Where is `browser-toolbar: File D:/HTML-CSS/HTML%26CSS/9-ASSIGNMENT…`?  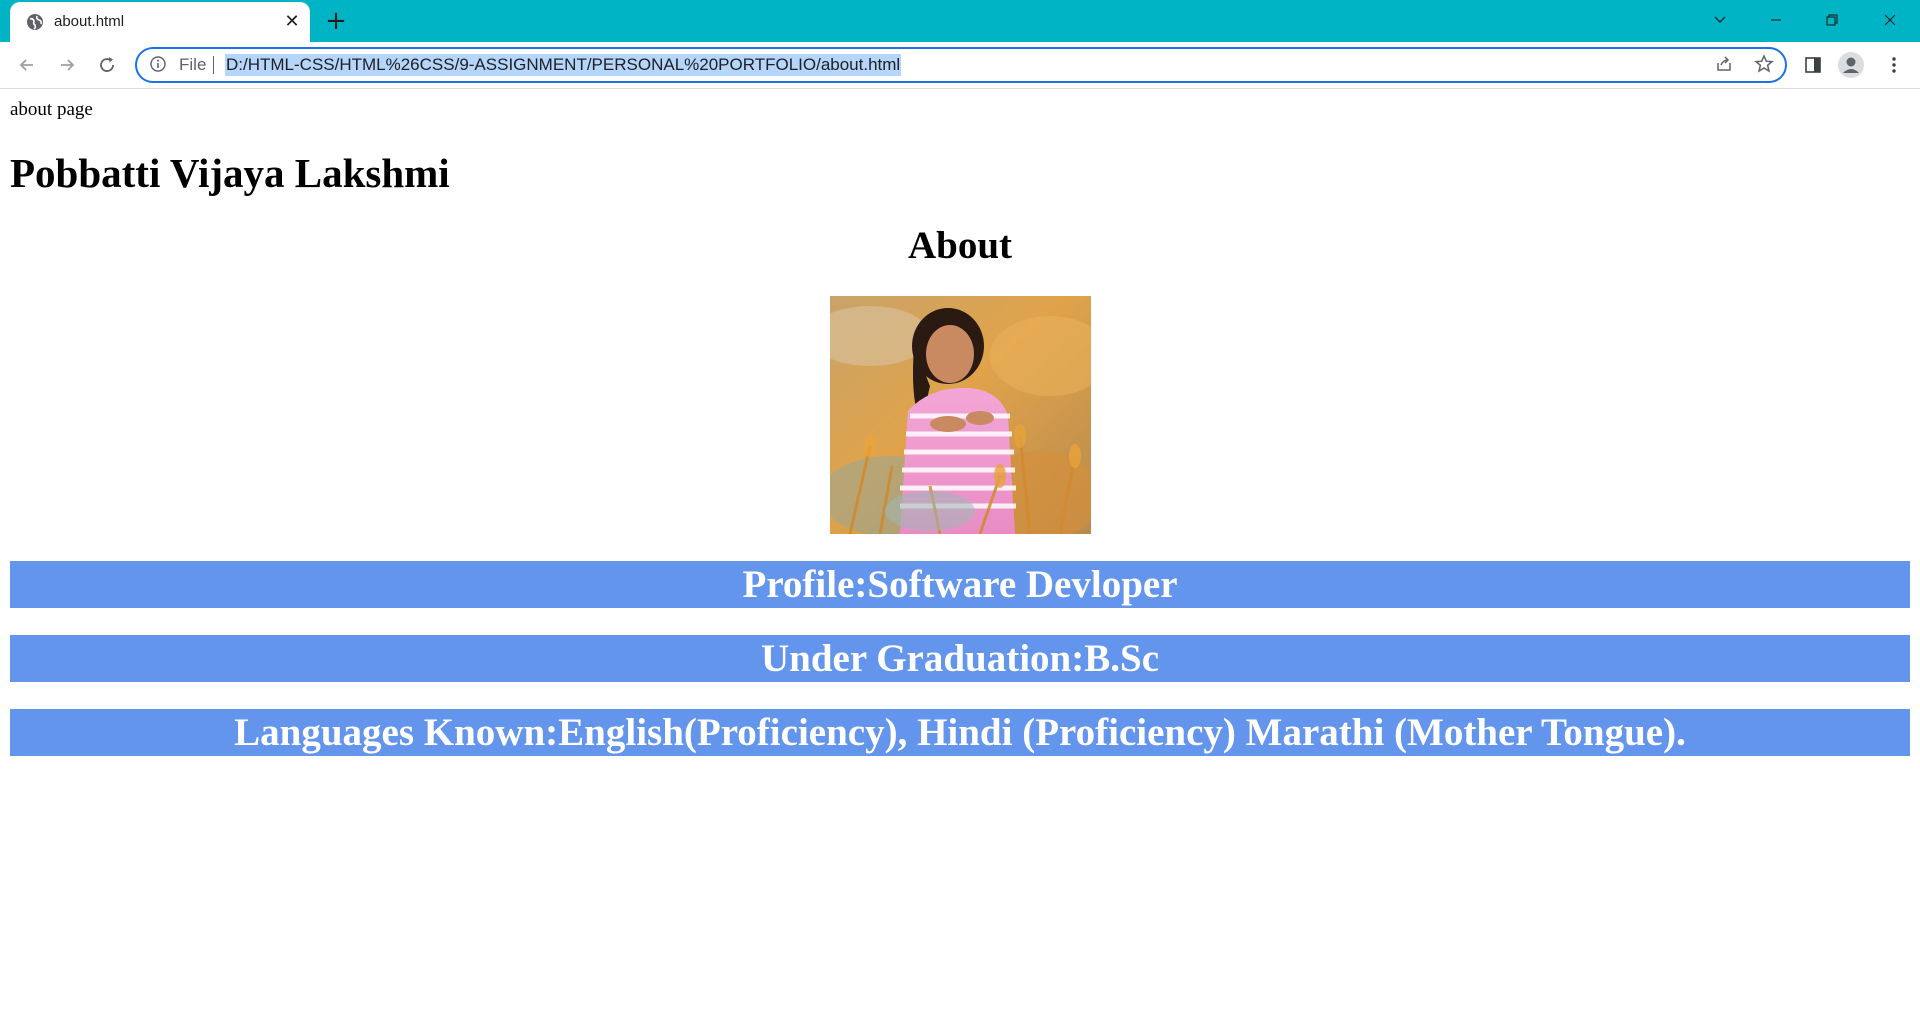 browser-toolbar: File D:/HTML-CSS/HTML%26CSS/9-ASSIGNMENT… is located at coordinates (960, 65).